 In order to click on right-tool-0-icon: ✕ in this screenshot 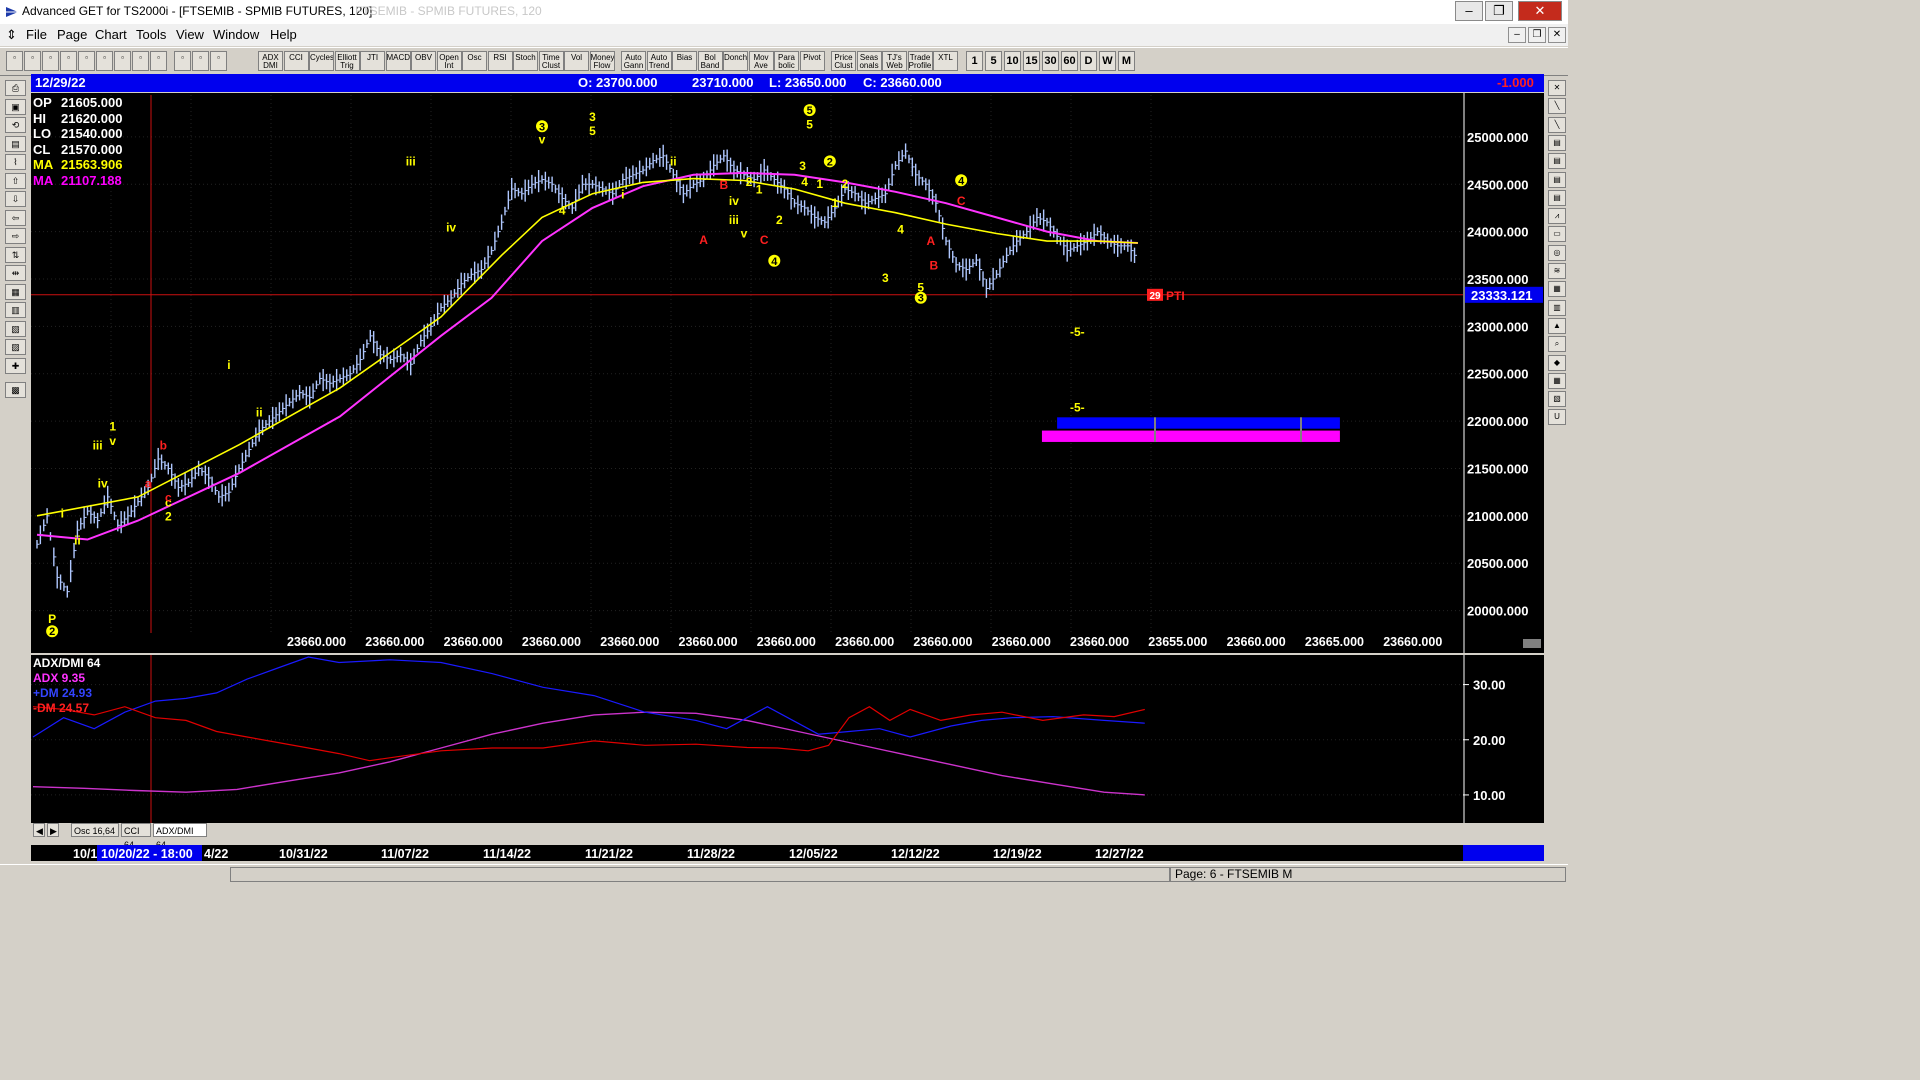, I will do `click(1557, 88)`.